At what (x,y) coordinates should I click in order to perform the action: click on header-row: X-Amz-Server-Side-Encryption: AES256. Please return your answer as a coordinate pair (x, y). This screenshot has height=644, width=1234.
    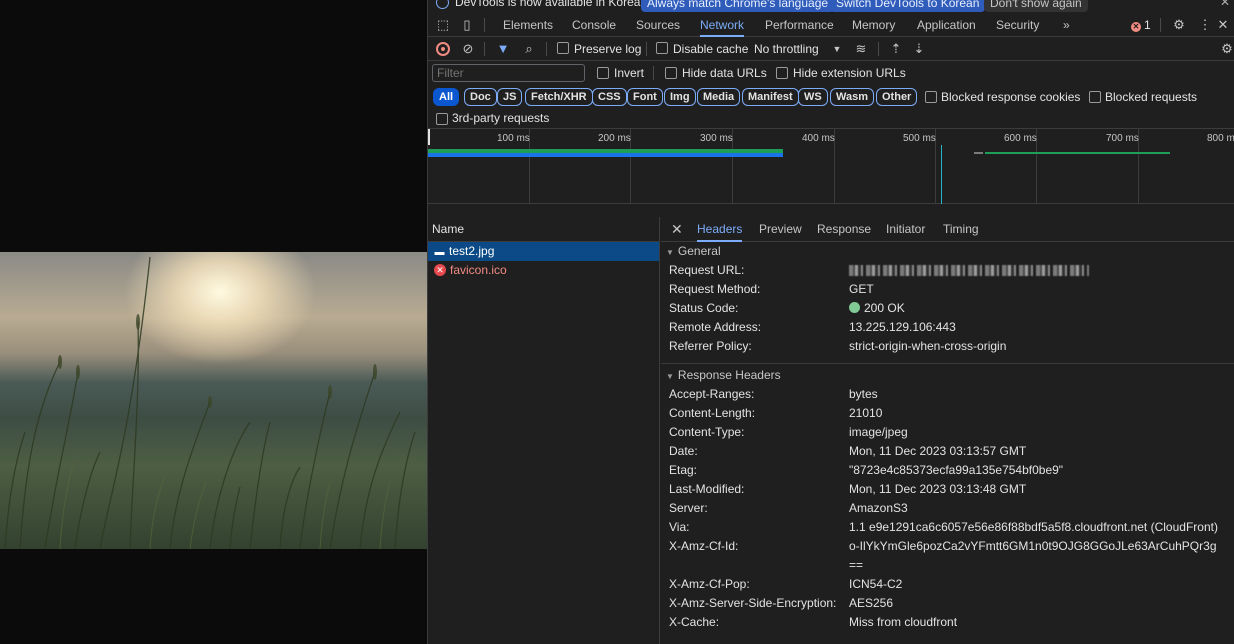
    Looking at the image, I should click on (781, 603).